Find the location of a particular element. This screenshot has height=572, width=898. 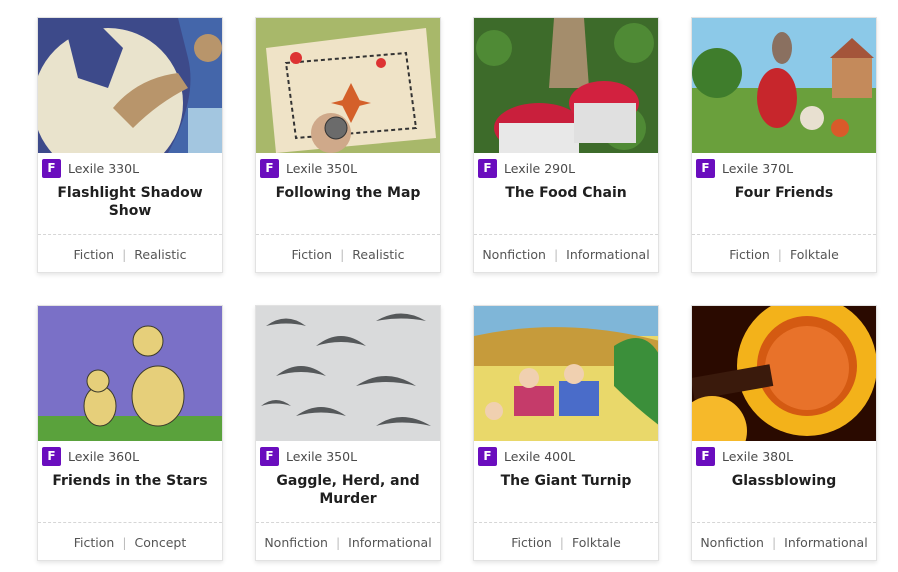

book-title: Four Friends is located at coordinates (784, 193).